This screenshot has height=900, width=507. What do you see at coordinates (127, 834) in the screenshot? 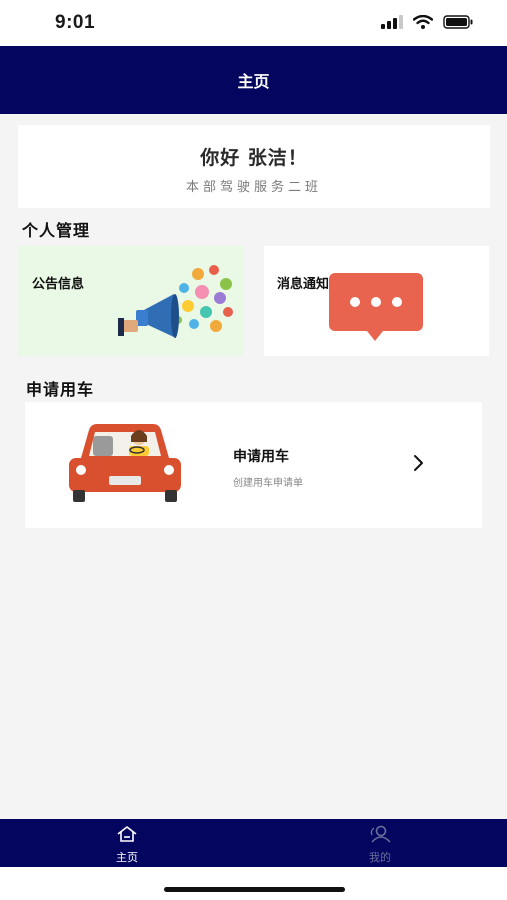
I see `home-icon` at bounding box center [127, 834].